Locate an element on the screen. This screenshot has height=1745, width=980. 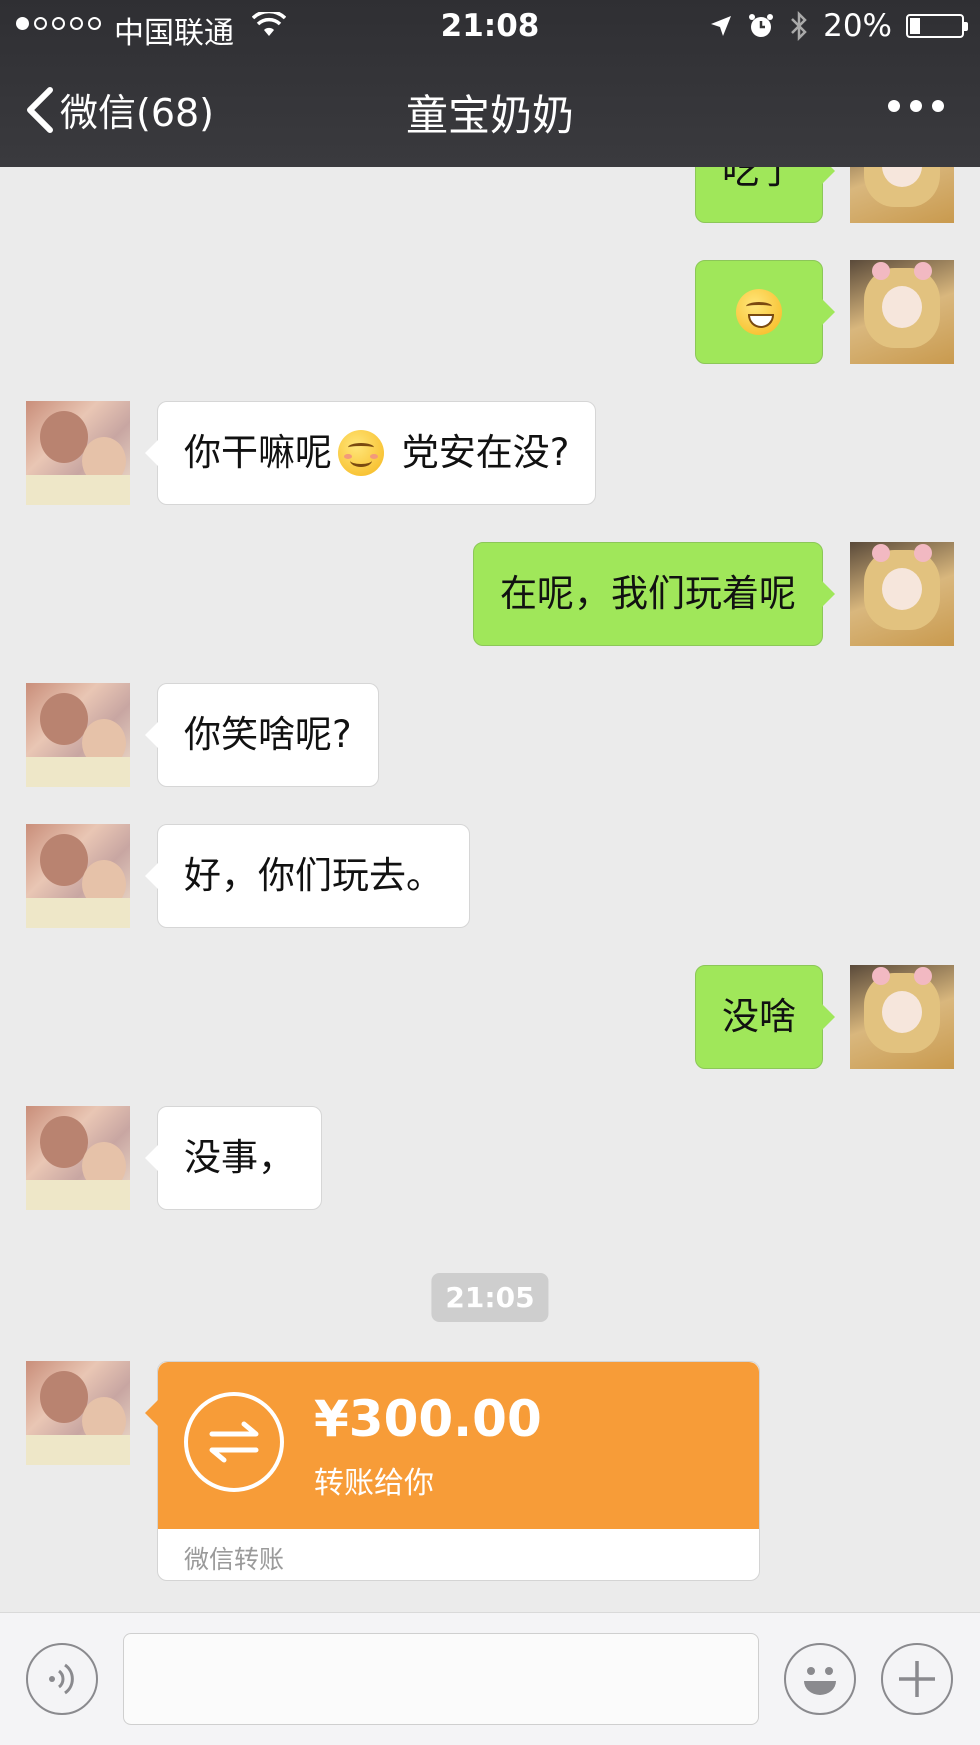
plus-icon is located at coordinates (917, 1679).